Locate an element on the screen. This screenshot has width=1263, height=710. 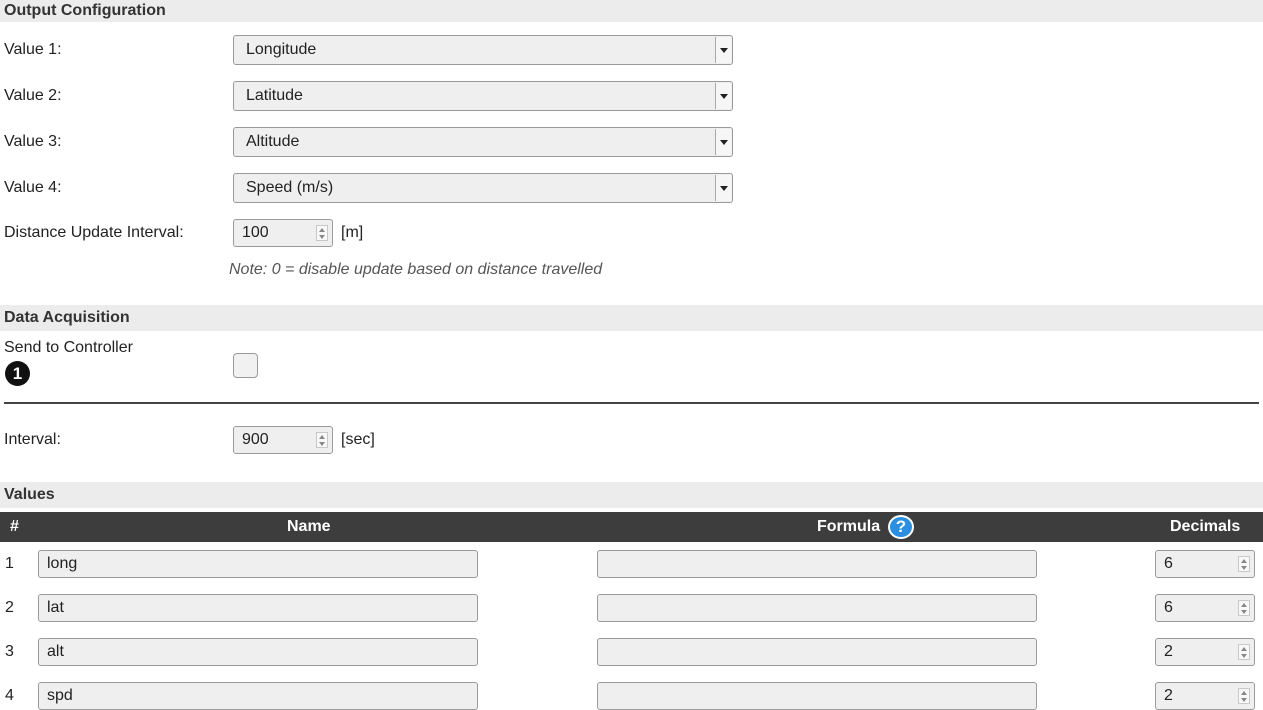
interval-label: Interval: is located at coordinates (32, 439).